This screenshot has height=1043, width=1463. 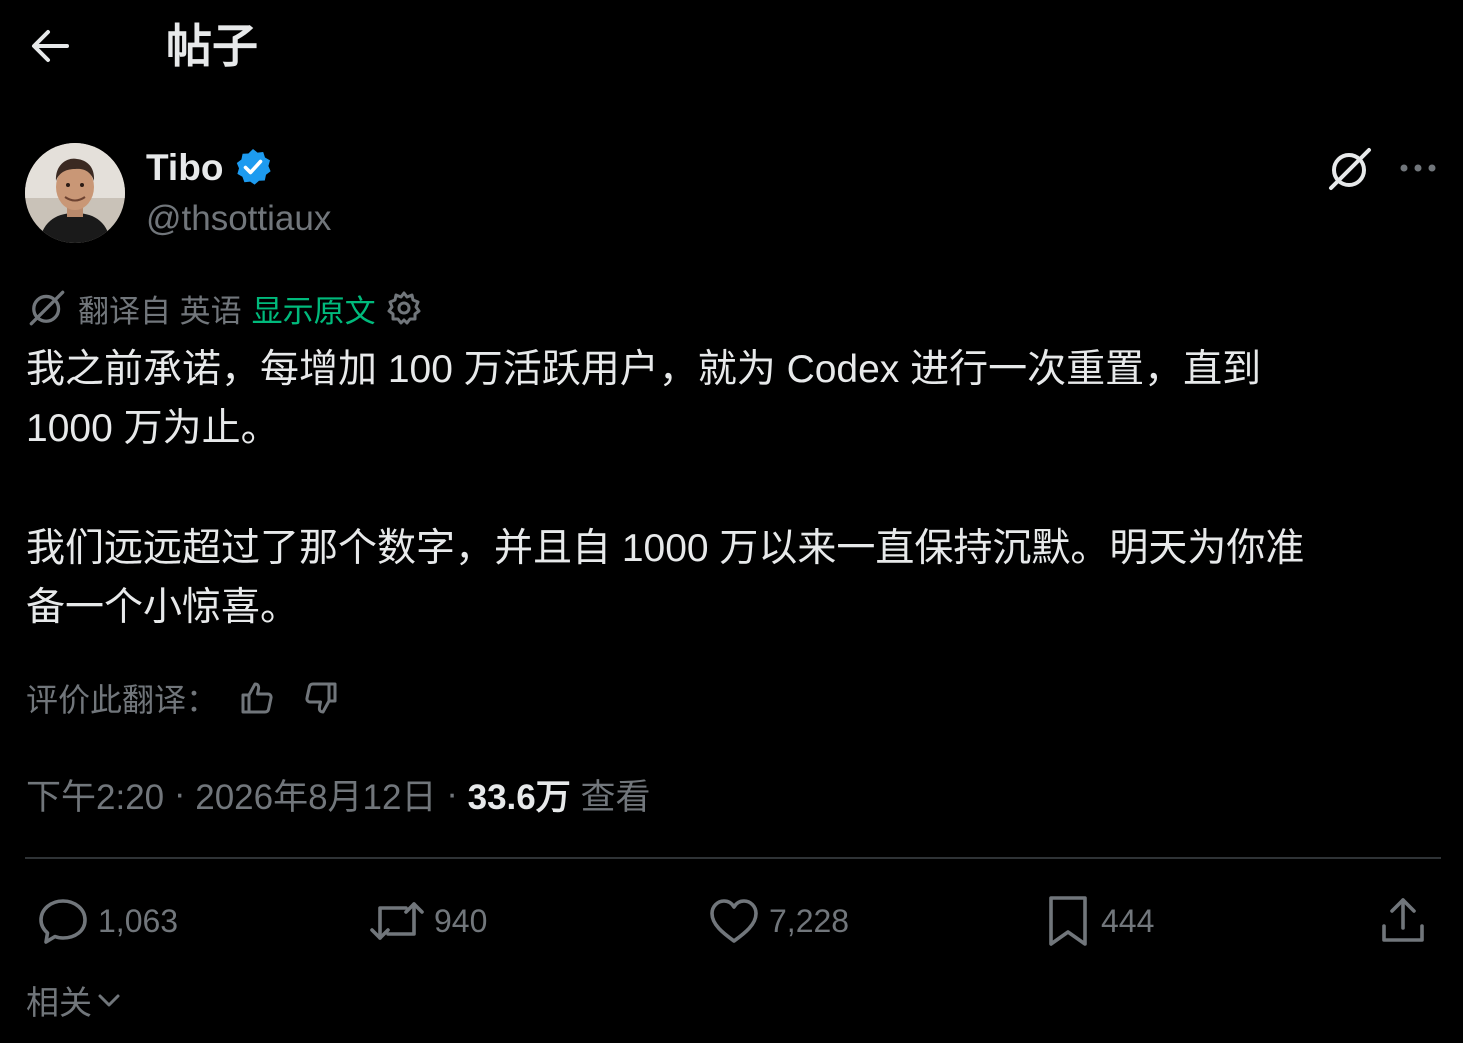 I want to click on translation-row: 翻译自 英语 显示原文, so click(x=224, y=308).